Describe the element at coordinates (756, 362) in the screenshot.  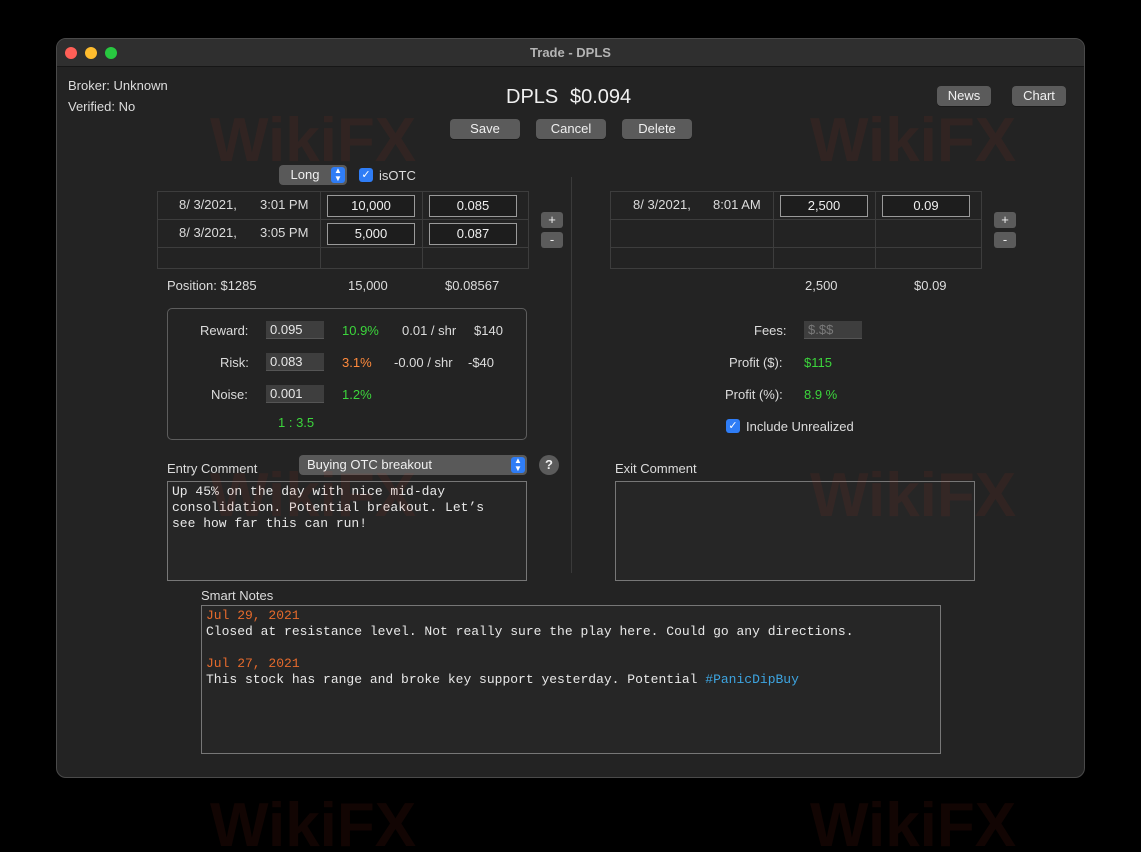
I see `profit-dollars-label: Profit ($):` at that location.